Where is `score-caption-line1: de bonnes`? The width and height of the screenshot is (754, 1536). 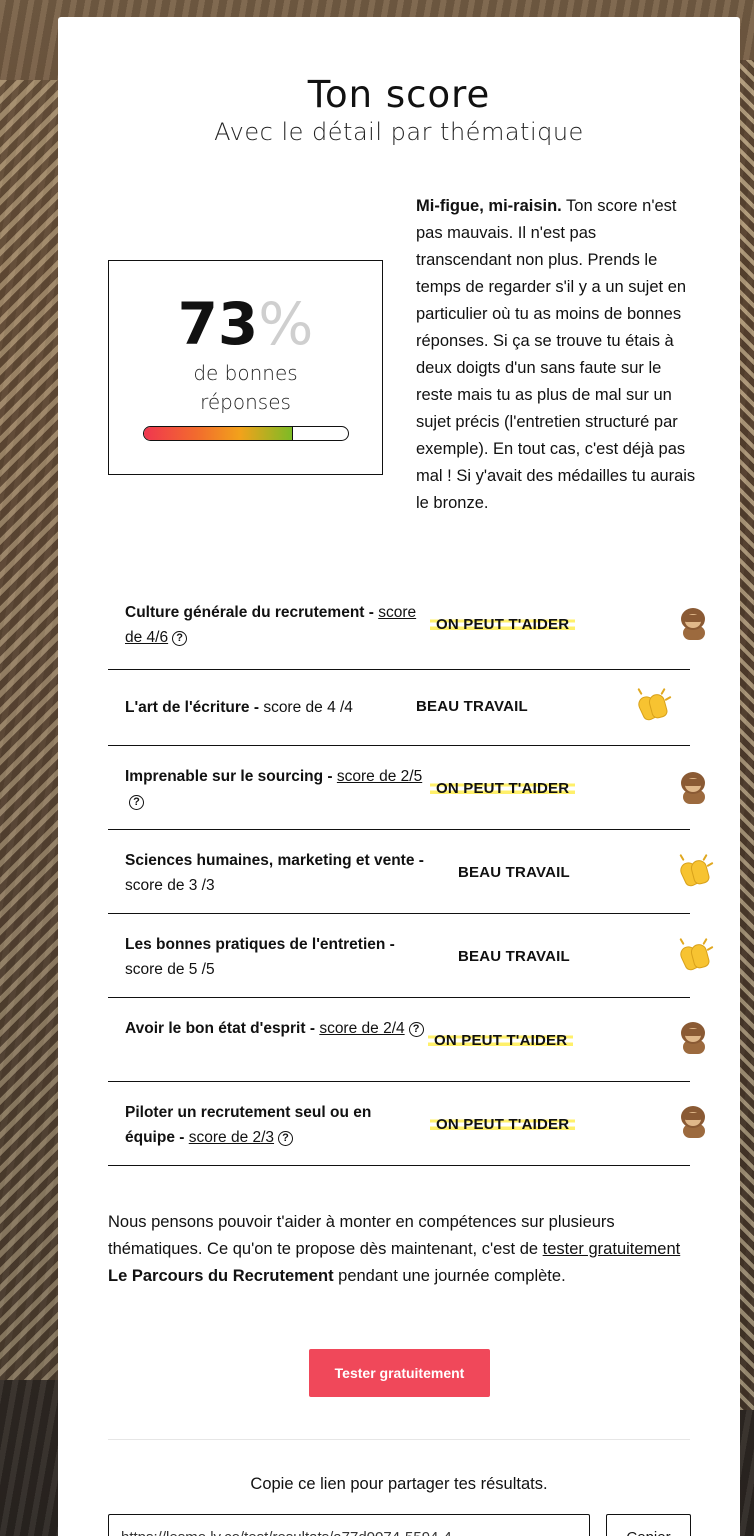 score-caption-line1: de bonnes is located at coordinates (245, 373).